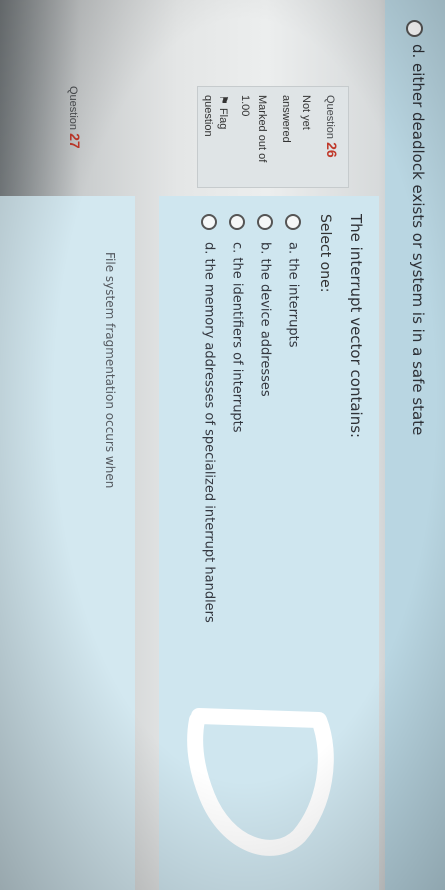  What do you see at coordinates (245, 106) in the screenshot?
I see `marked-line-2: 1.00` at bounding box center [245, 106].